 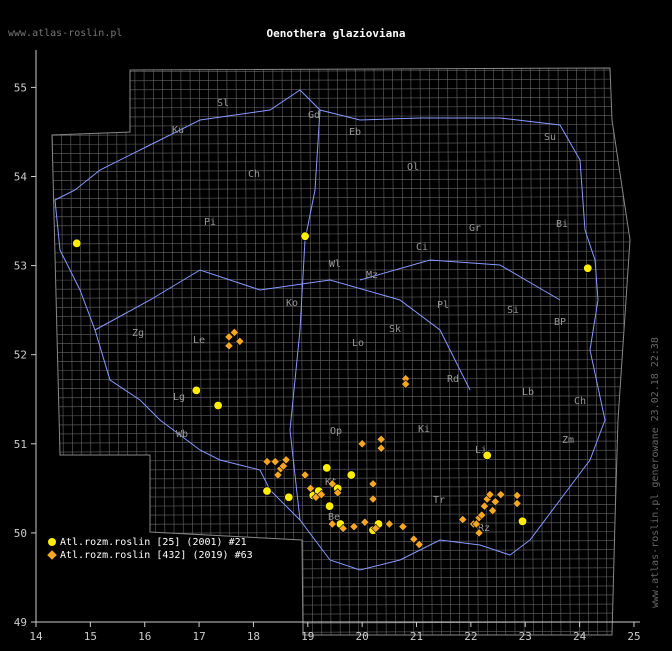 What do you see at coordinates (182, 434) in the screenshot?
I see `region-label: Wb` at bounding box center [182, 434].